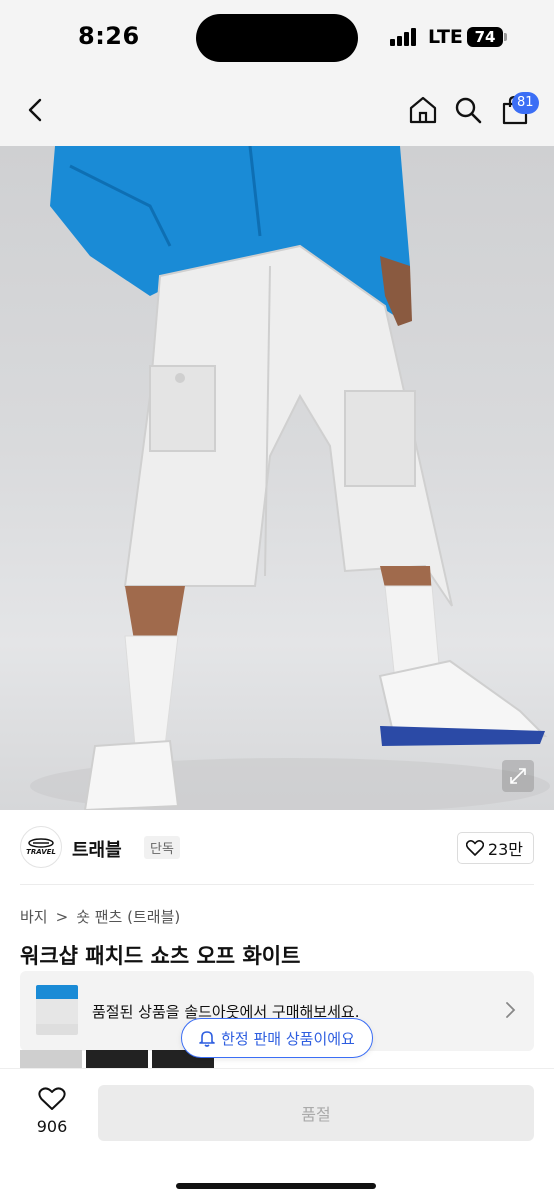  I want to click on brand-logo-text: TRAVEL, so click(41, 852).